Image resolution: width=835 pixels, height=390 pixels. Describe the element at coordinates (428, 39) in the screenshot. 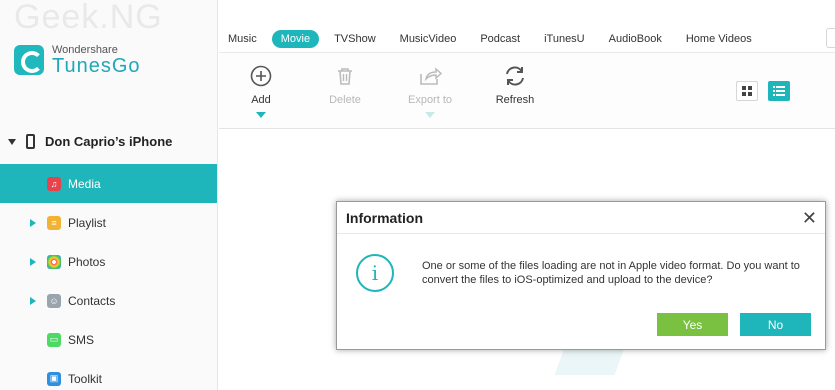

I see `tab-musicvideo: MusicVideo` at that location.